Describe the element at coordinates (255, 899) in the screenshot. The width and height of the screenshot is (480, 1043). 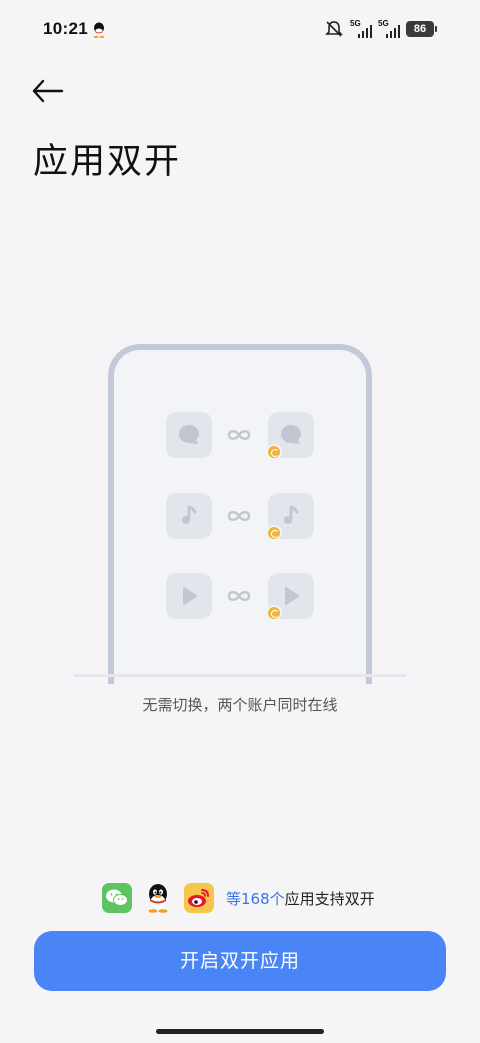
I see `supported-apps-count: 等168个` at that location.